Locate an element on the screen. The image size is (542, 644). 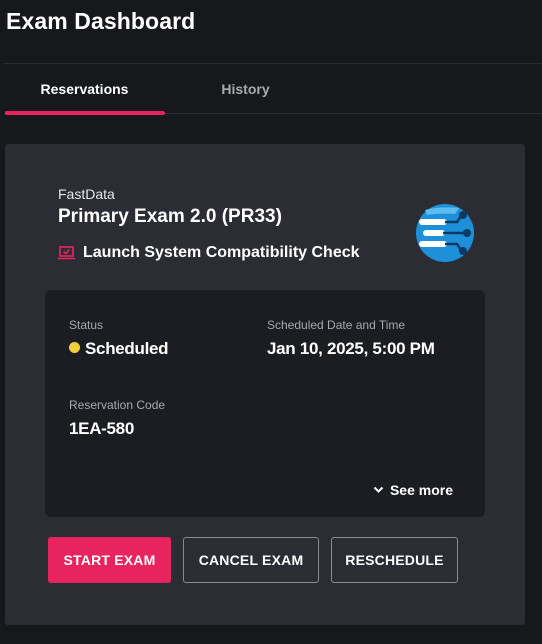
chevron-down-icon is located at coordinates (378, 489).